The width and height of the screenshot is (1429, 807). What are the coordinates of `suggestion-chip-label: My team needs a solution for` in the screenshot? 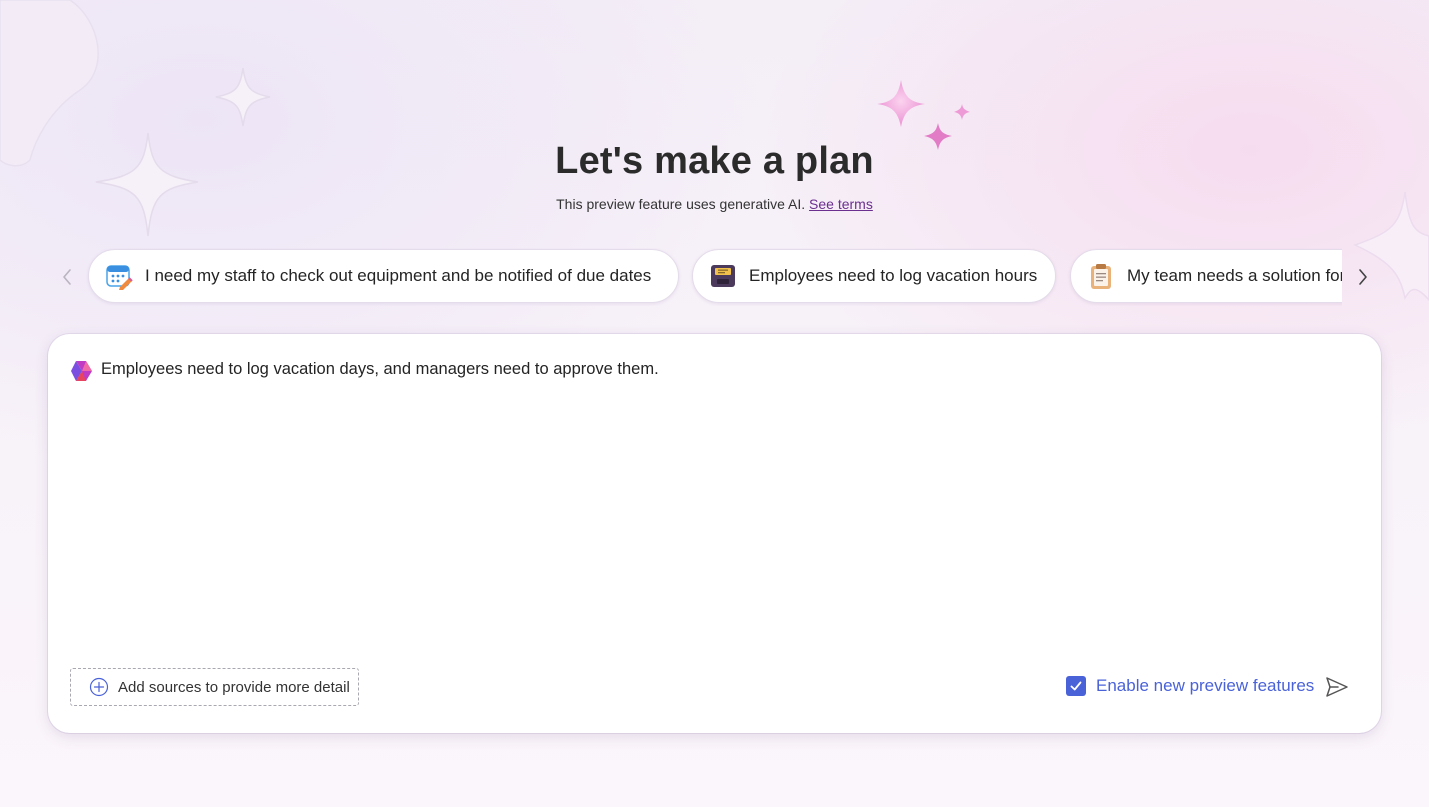 It's located at (1234, 275).